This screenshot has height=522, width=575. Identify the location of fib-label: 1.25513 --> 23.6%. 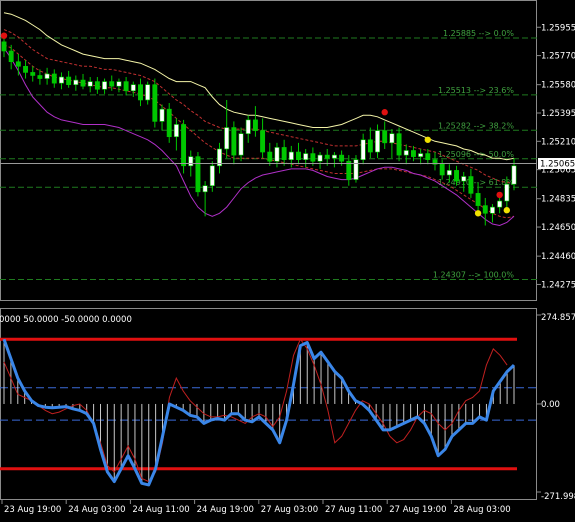
(476, 90).